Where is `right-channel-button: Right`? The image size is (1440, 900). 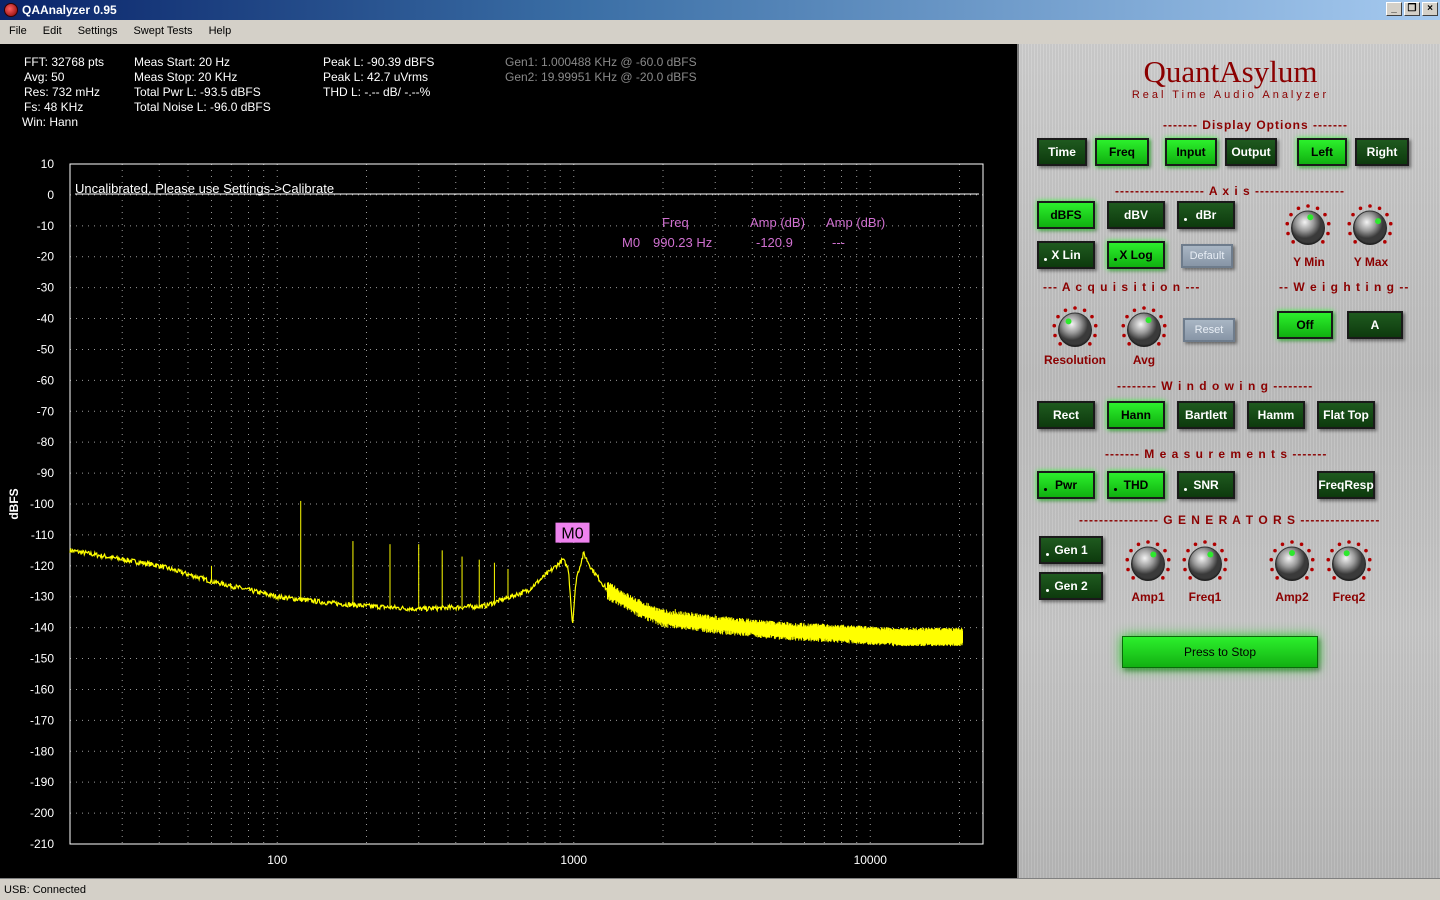
right-channel-button: Right is located at coordinates (1382, 152).